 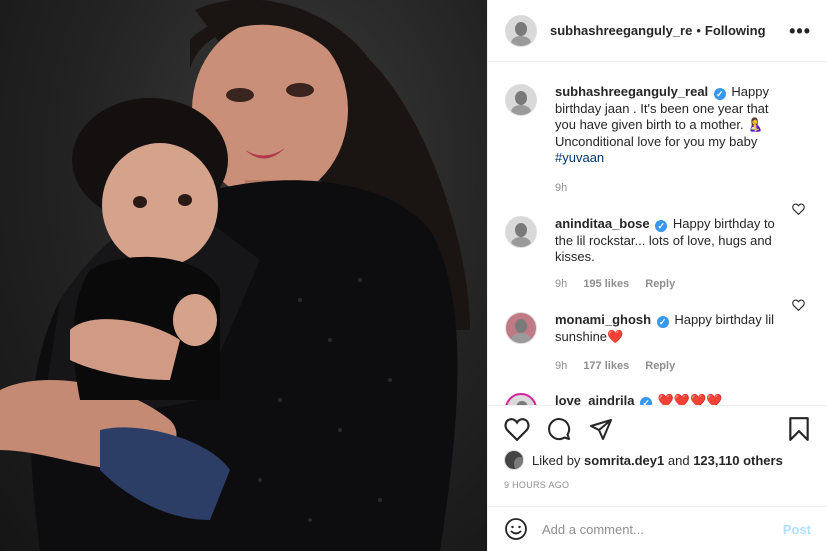 I want to click on header-username: subhashreeganguly_re, so click(x=621, y=30).